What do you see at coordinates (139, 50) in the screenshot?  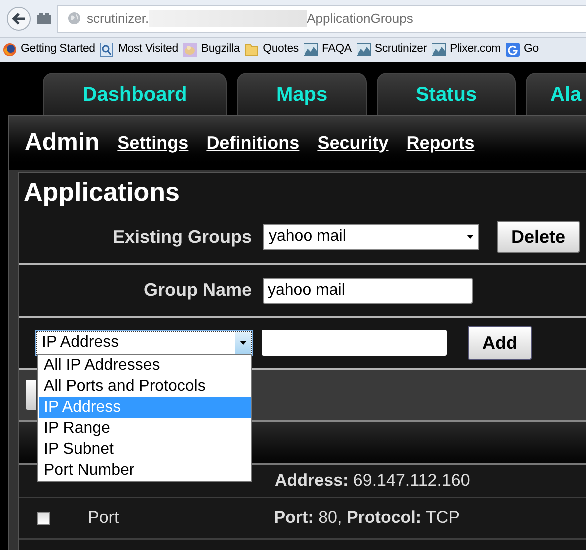 I see `bookmark-item: Most Visited` at bounding box center [139, 50].